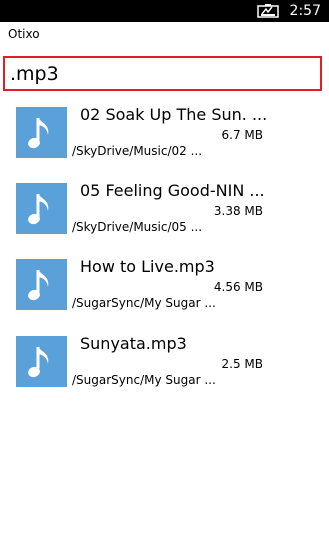 The image size is (329, 548). Describe the element at coordinates (242, 364) in the screenshot. I see `file-size: 2.5 MB` at that location.